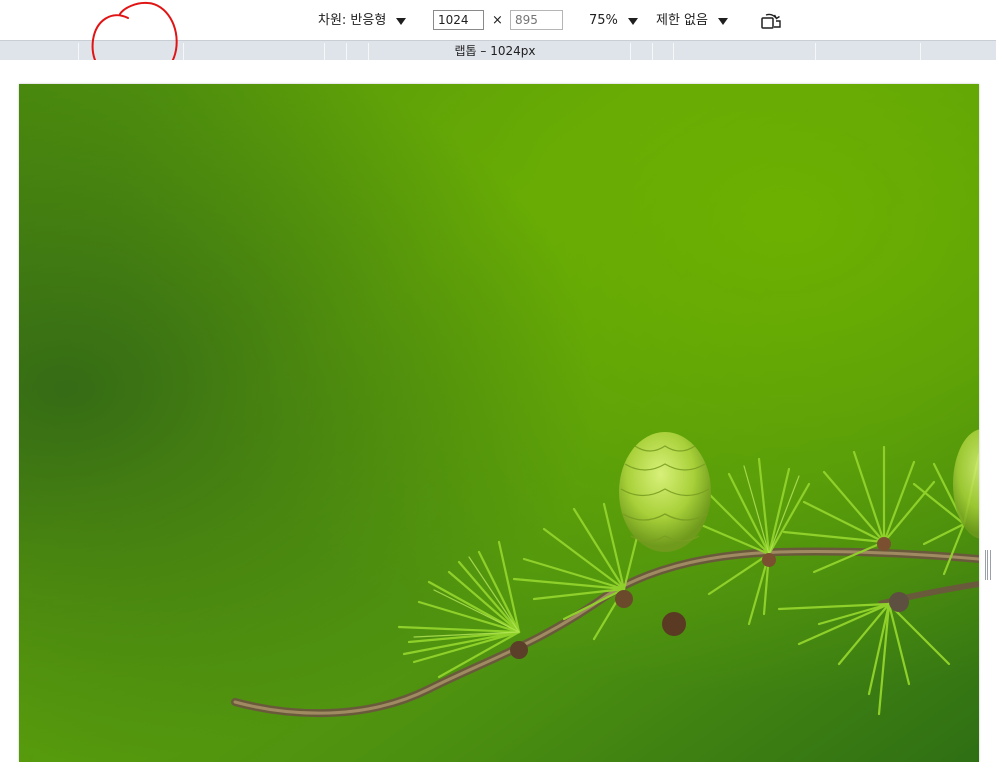 The height and width of the screenshot is (762, 996). Describe the element at coordinates (536, 20) in the screenshot. I see `height-input` at that location.